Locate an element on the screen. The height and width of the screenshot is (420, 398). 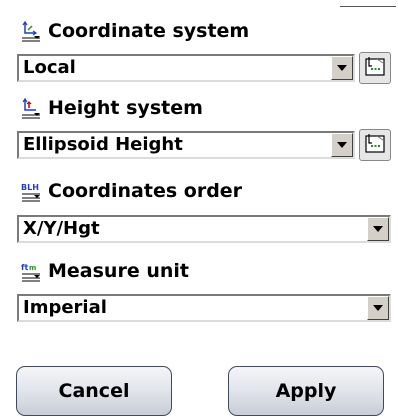
coordinates-order-label: Coordinates order is located at coordinates (145, 191).